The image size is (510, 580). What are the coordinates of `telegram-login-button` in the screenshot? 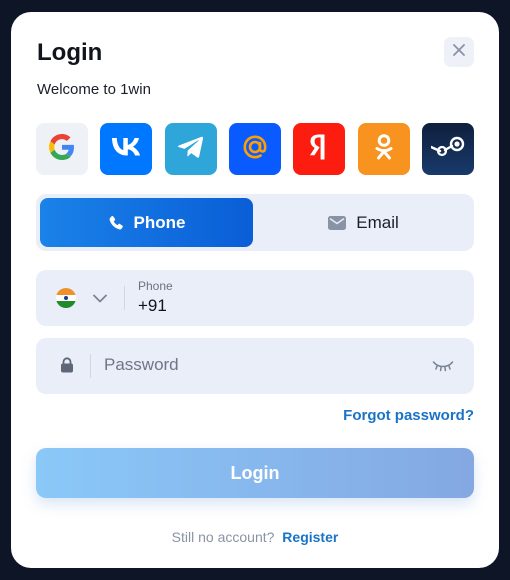 It's located at (190, 149).